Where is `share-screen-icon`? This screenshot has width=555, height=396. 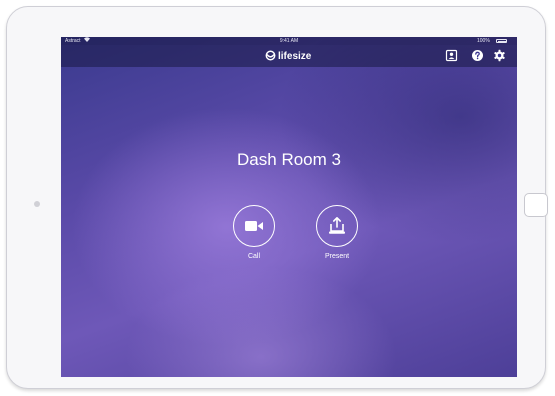 share-screen-icon is located at coordinates (337, 225).